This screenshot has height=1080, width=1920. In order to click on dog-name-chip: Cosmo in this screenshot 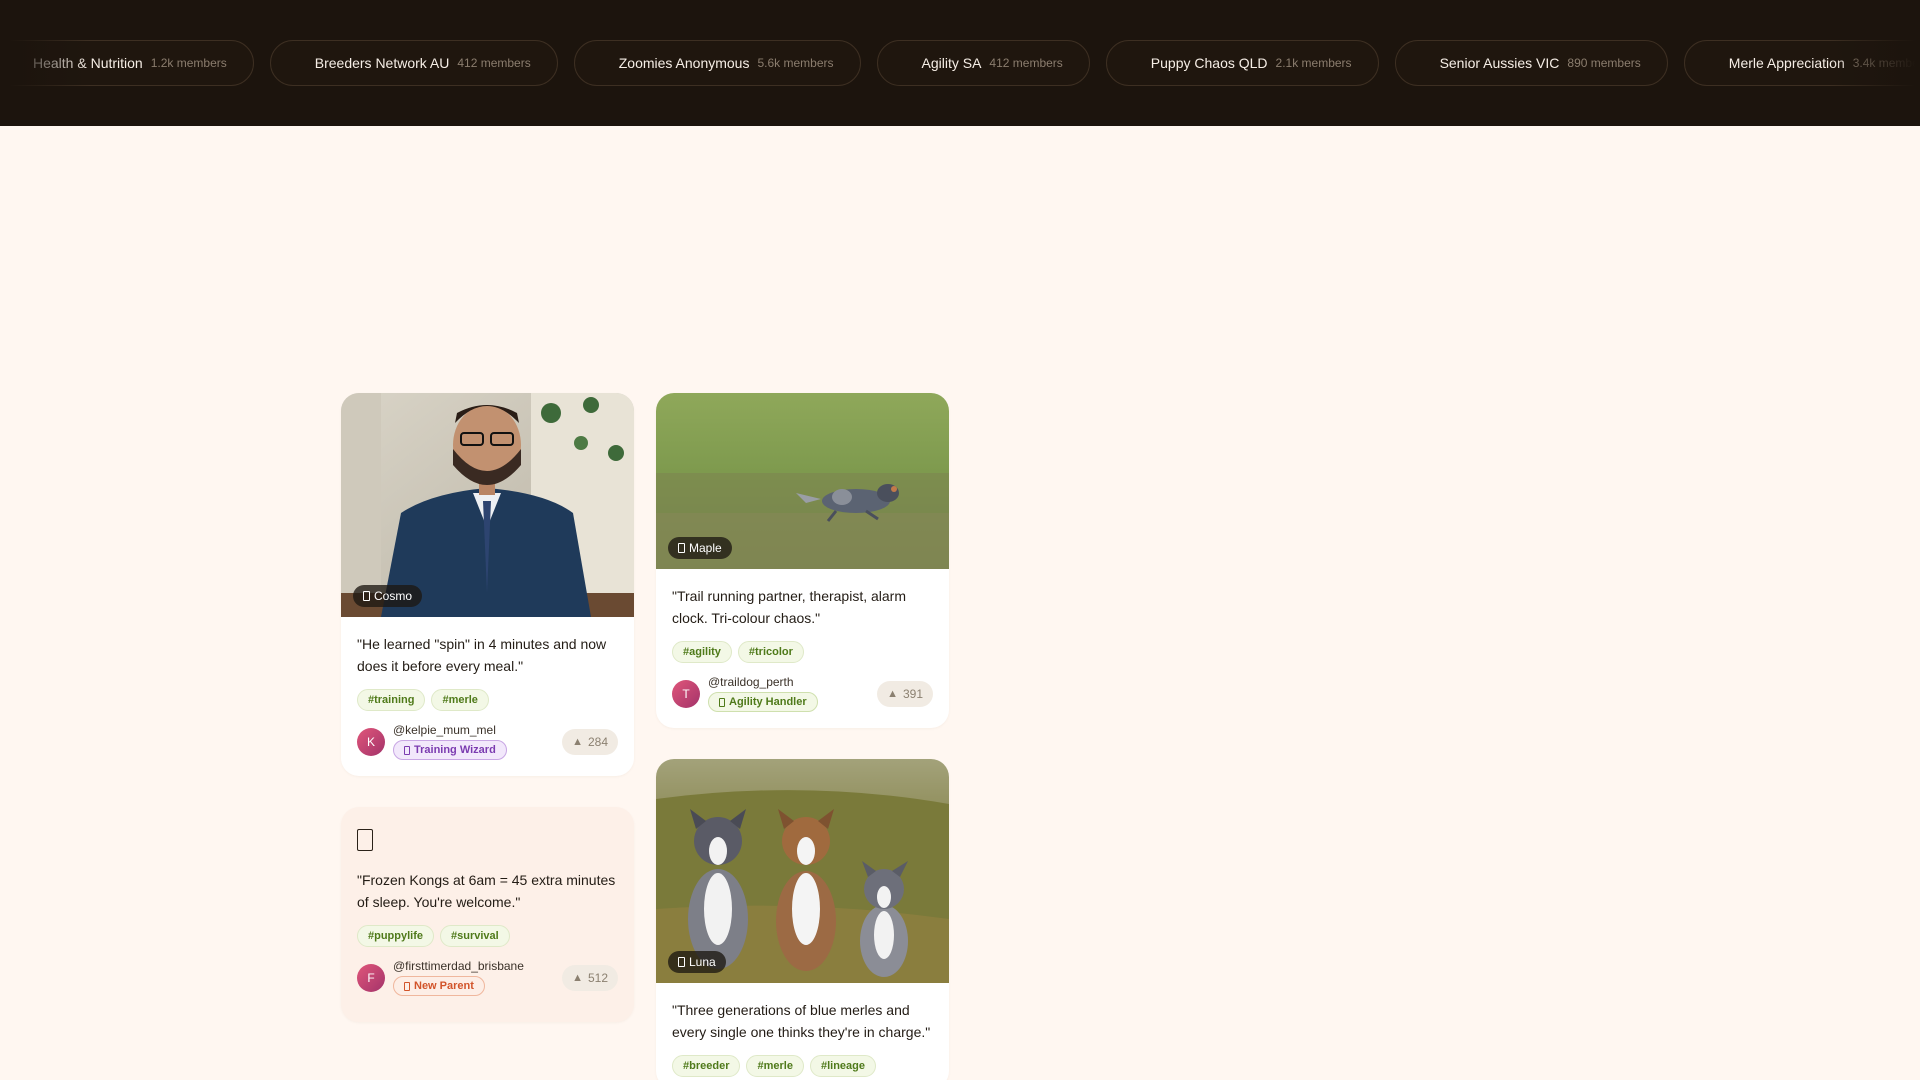, I will do `click(388, 596)`.